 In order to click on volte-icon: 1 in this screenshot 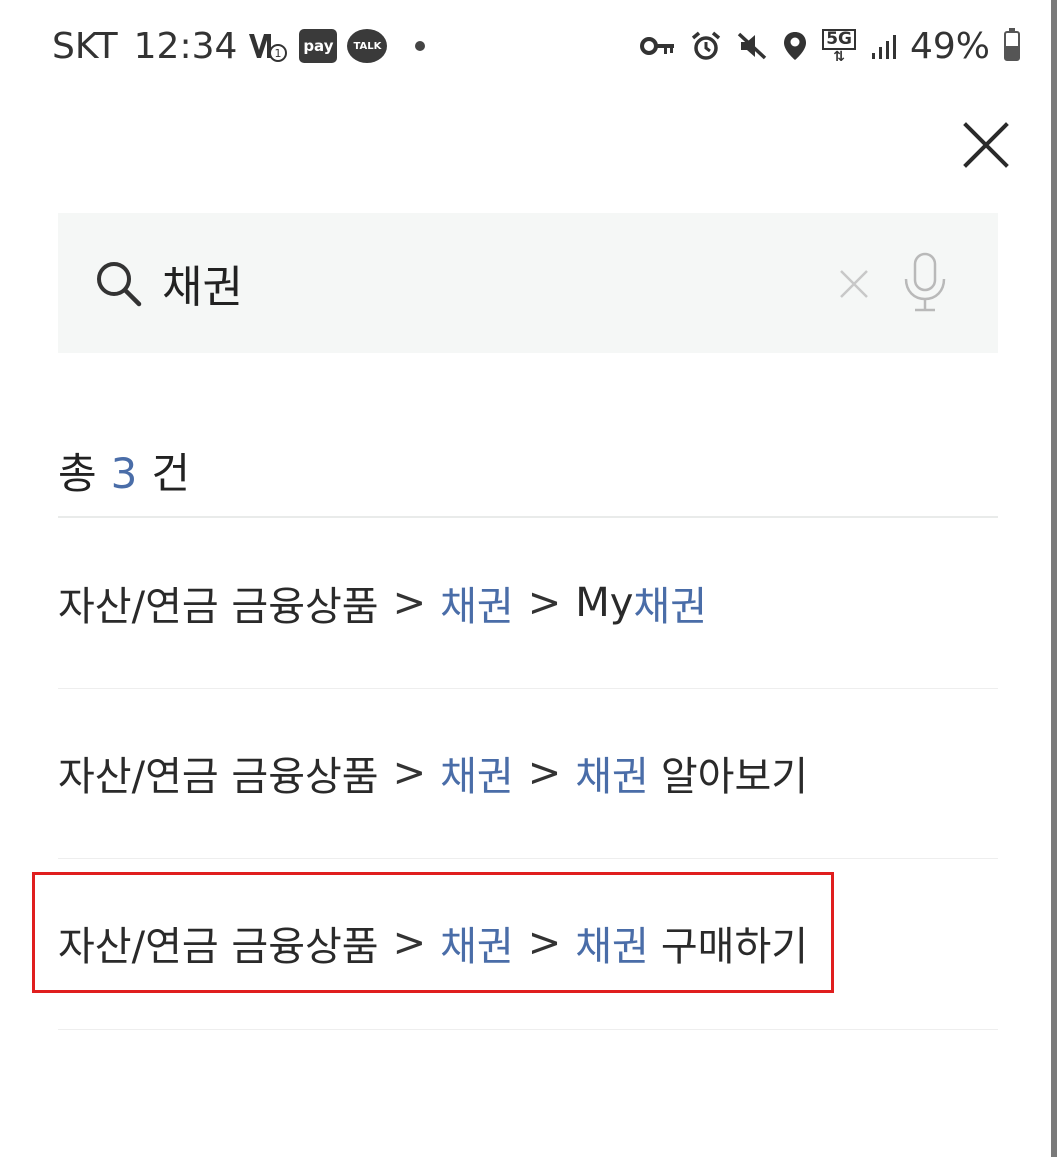, I will do `click(268, 46)`.